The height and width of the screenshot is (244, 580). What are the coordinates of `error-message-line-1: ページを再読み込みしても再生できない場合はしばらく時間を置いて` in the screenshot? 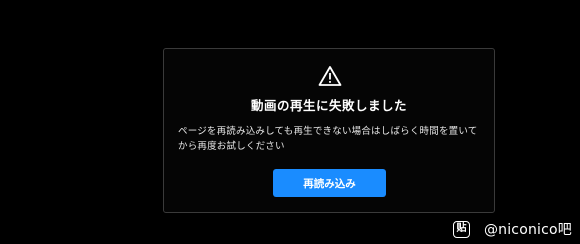 It's located at (328, 131).